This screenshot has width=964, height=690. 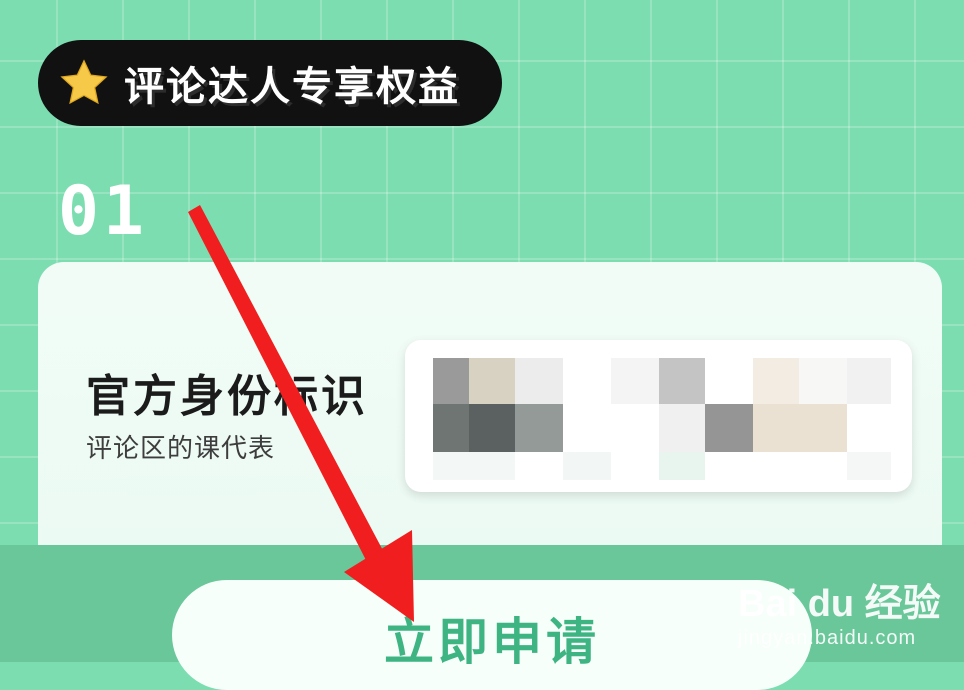 What do you see at coordinates (301, 413) in the screenshot?
I see `red-arrow-annotation` at bounding box center [301, 413].